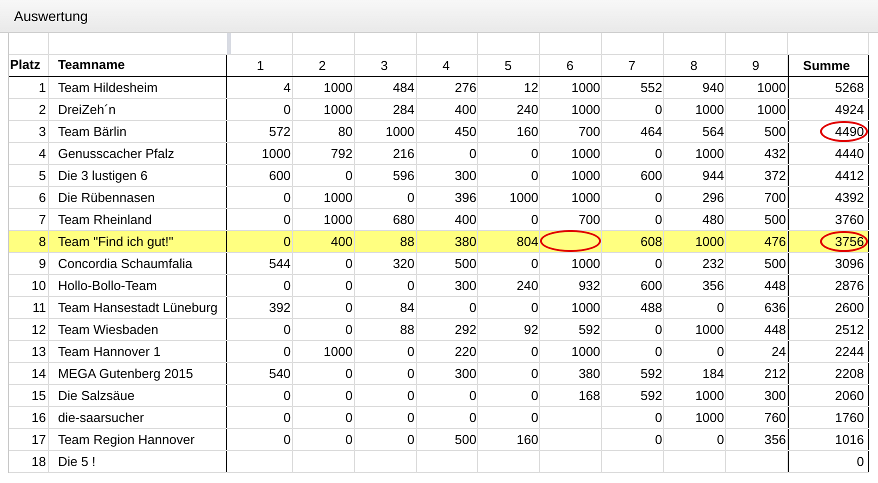 This screenshot has height=483, width=878. I want to click on team-name-cell-text: Team Bärlin, so click(92, 131).